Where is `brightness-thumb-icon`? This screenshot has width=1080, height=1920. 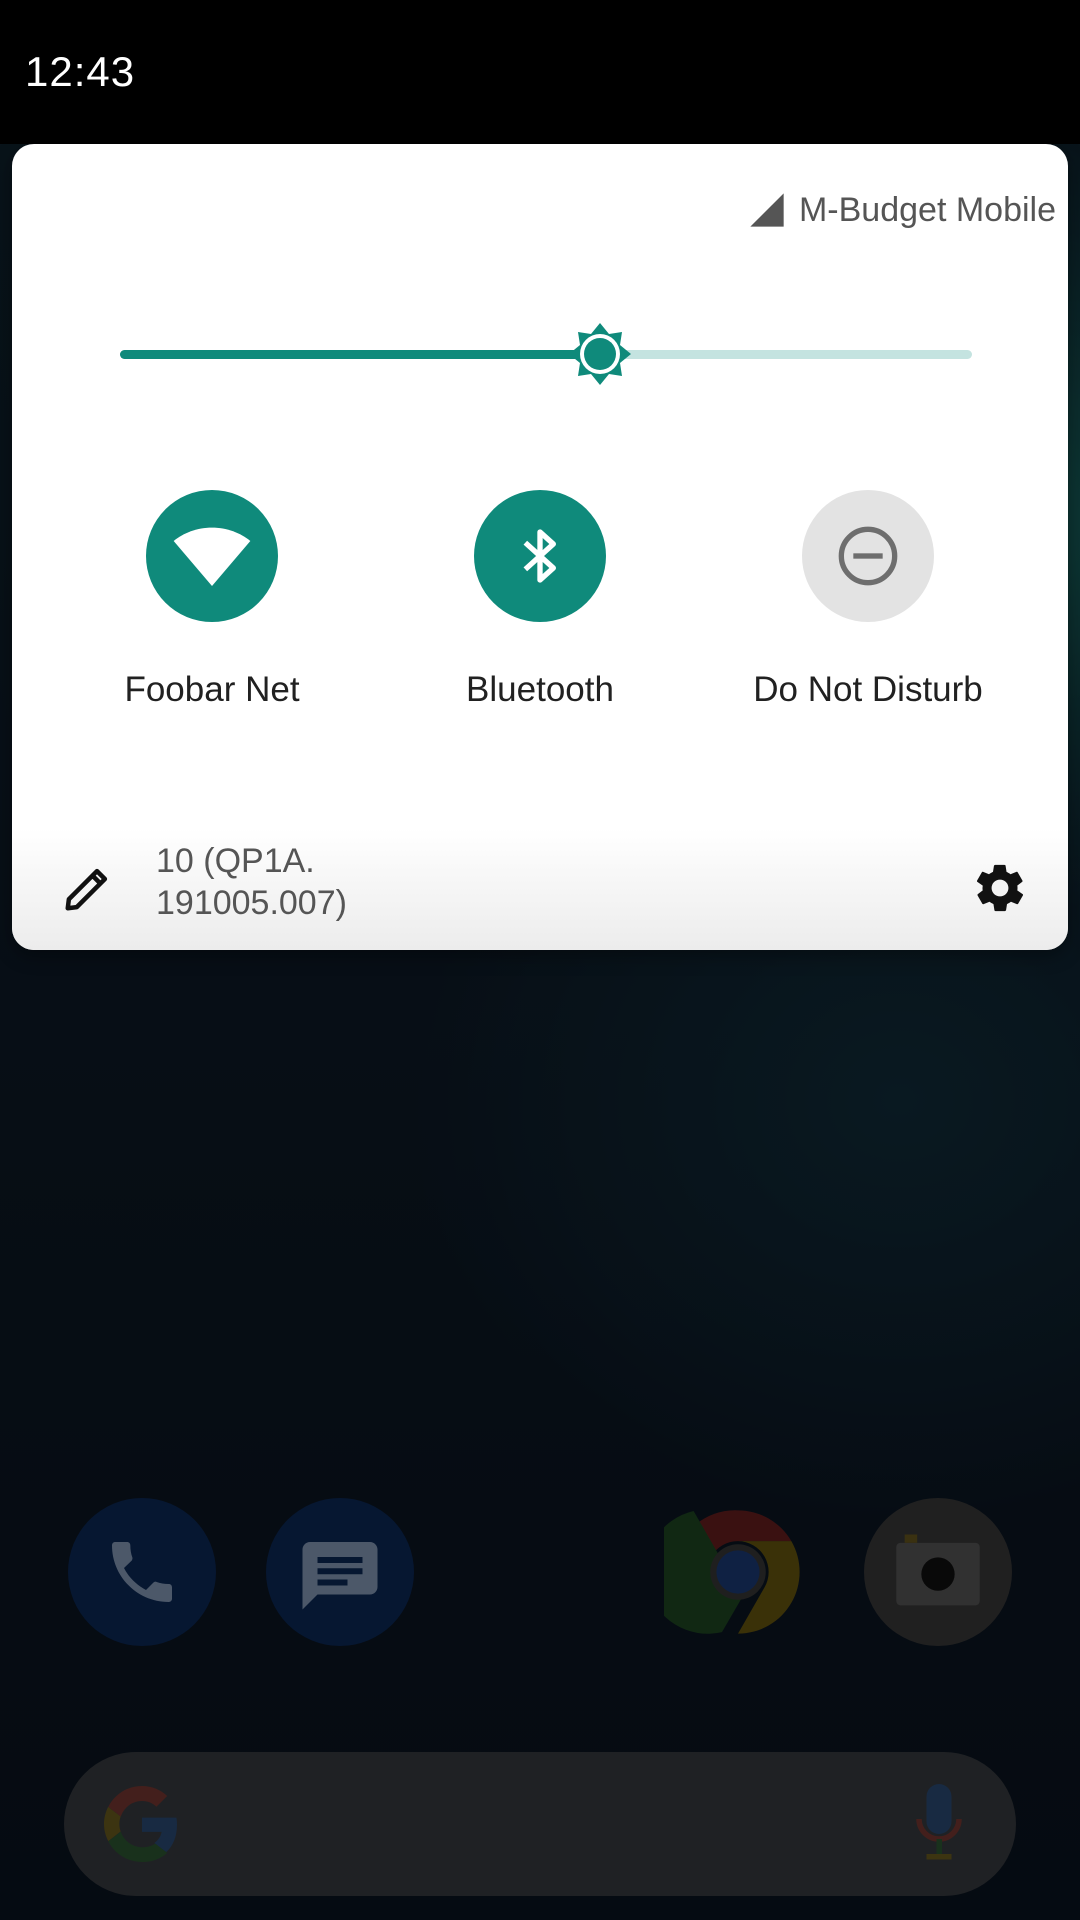 brightness-thumb-icon is located at coordinates (600, 354).